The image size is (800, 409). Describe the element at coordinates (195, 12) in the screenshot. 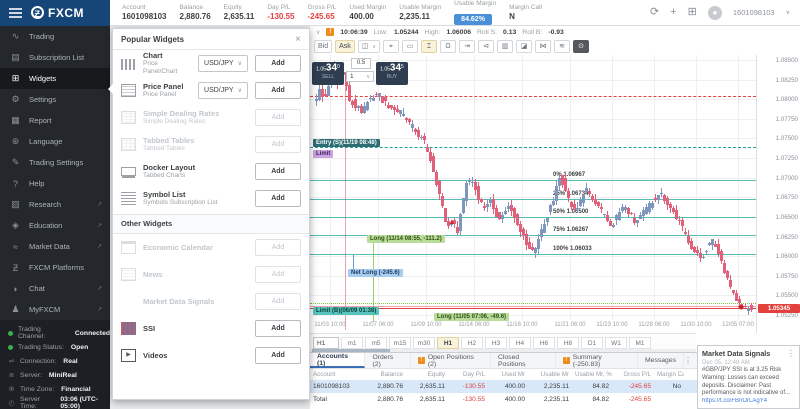

I see `stat-balance: Balance 2,880.76` at that location.